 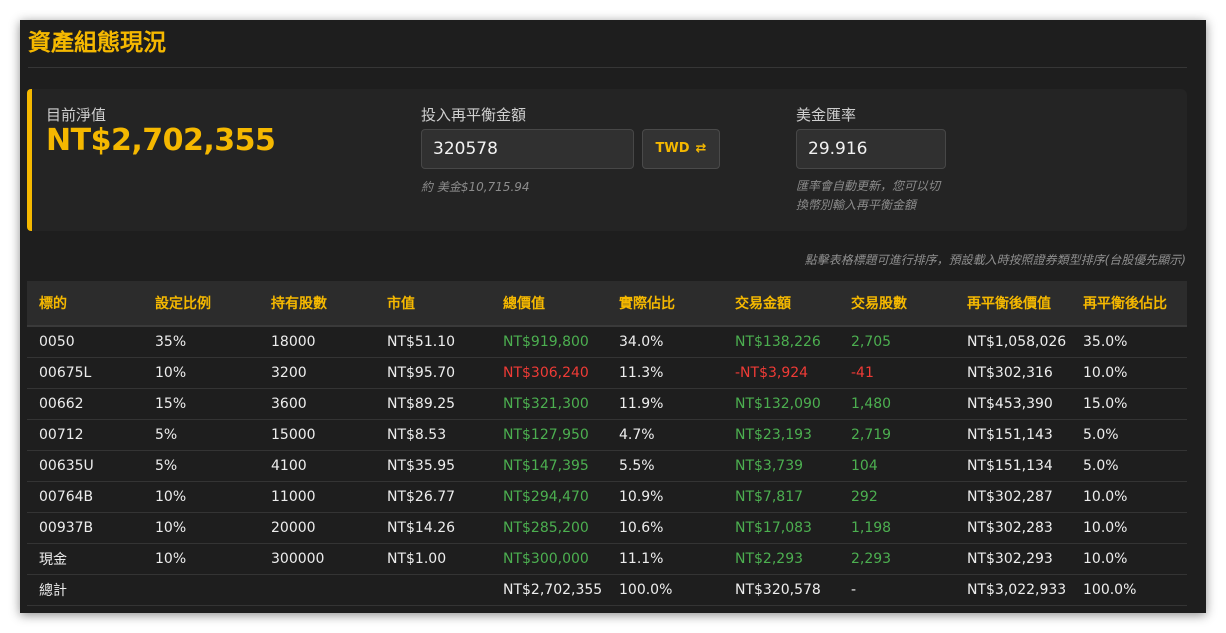 I want to click on header-shares: 持有股數, so click(x=317, y=304).